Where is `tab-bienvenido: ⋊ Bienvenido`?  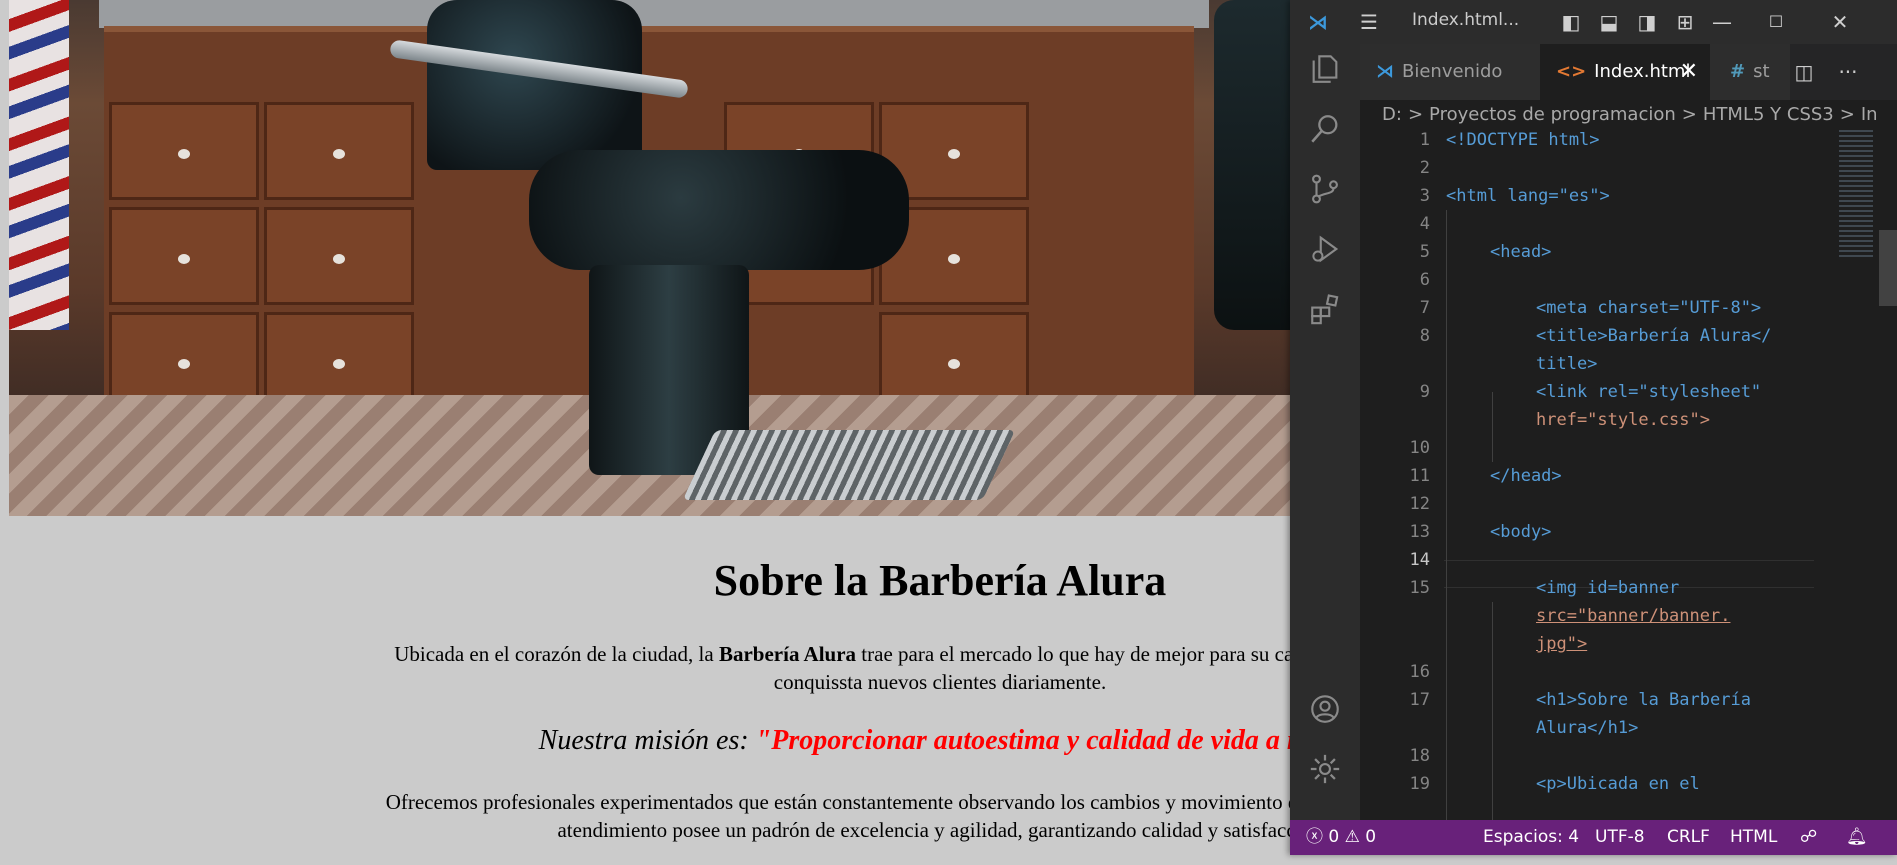
tab-bienvenido: ⋊ Bienvenido is located at coordinates (1450, 72).